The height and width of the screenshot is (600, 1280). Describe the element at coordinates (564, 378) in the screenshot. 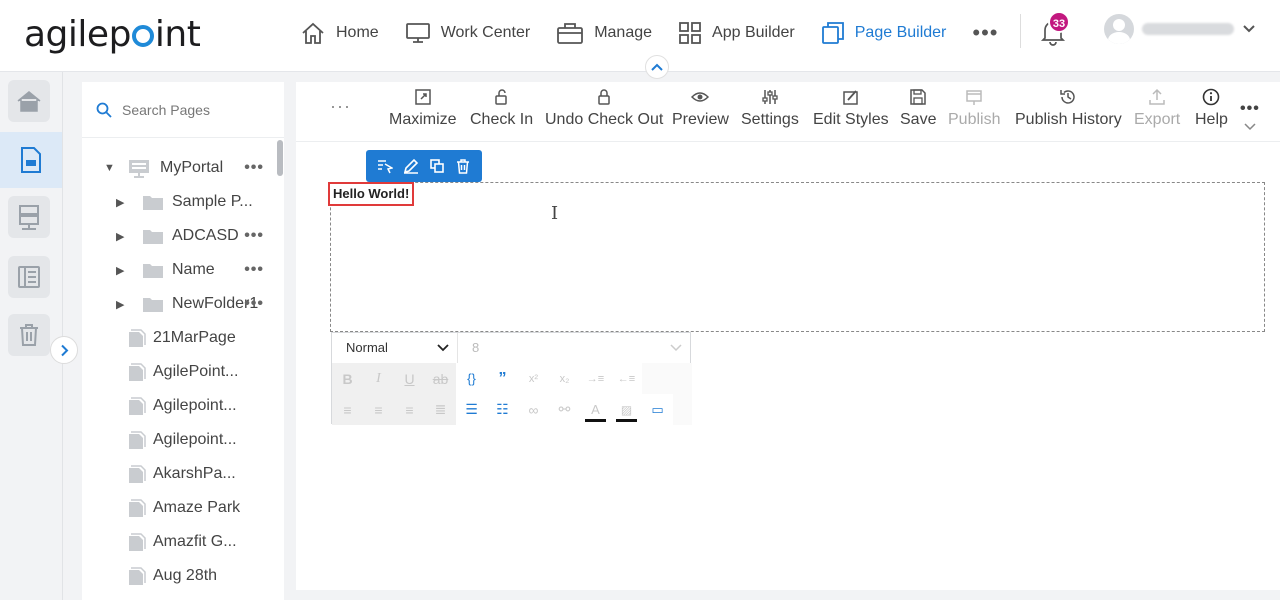

I see `subscript-icon: x₂` at that location.